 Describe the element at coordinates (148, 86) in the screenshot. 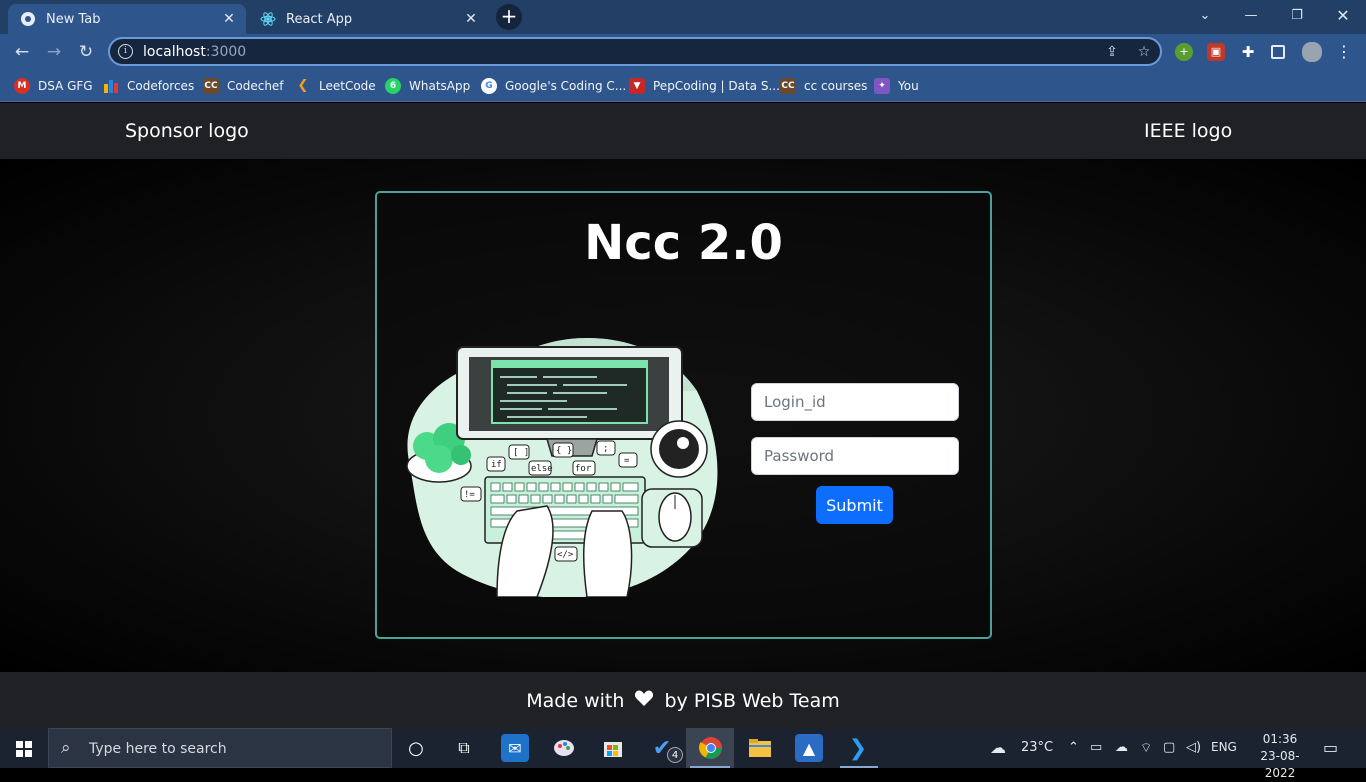

I see `bookmark-codeforces: Codeforces` at that location.